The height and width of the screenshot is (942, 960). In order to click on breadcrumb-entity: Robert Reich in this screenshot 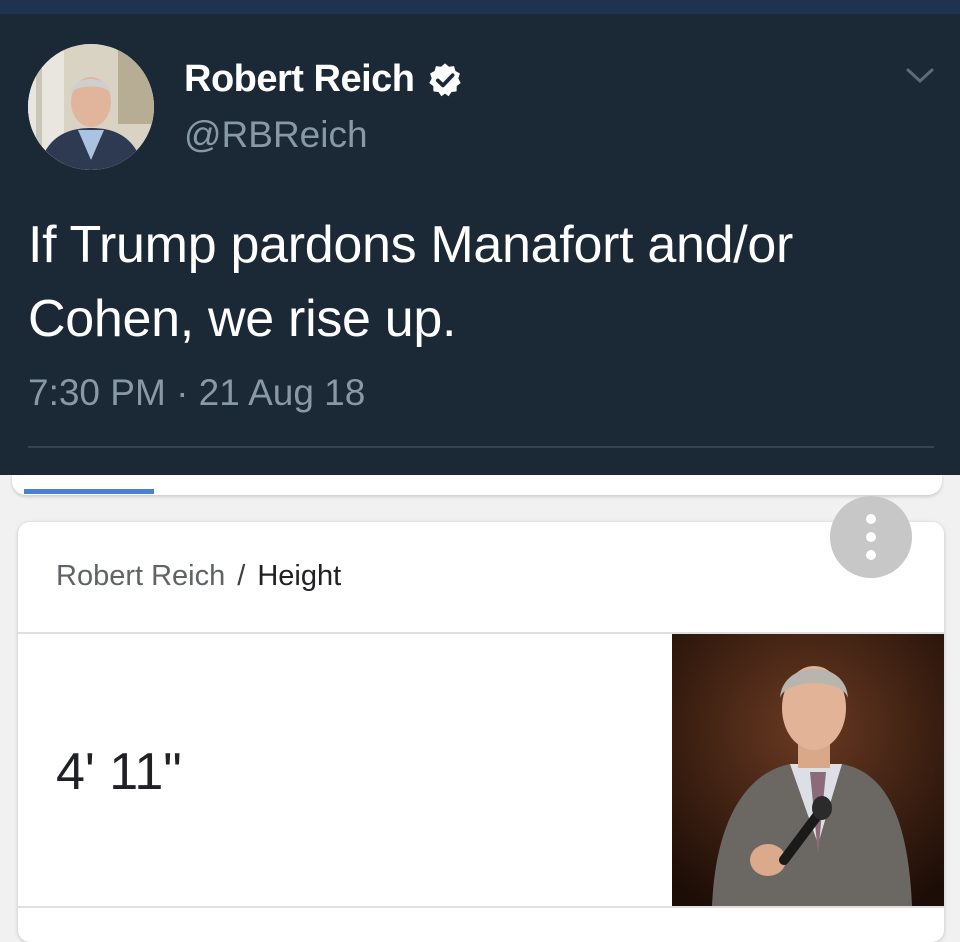, I will do `click(140, 576)`.